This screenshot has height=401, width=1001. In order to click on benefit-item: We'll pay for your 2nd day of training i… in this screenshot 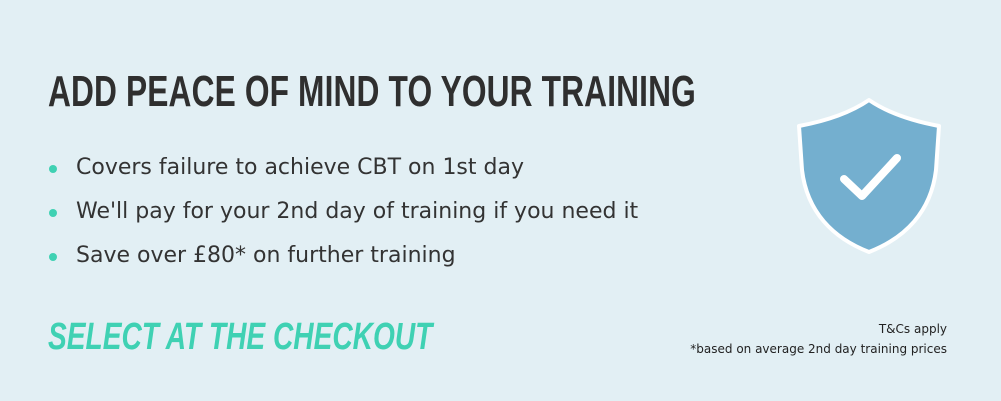, I will do `click(343, 212)`.